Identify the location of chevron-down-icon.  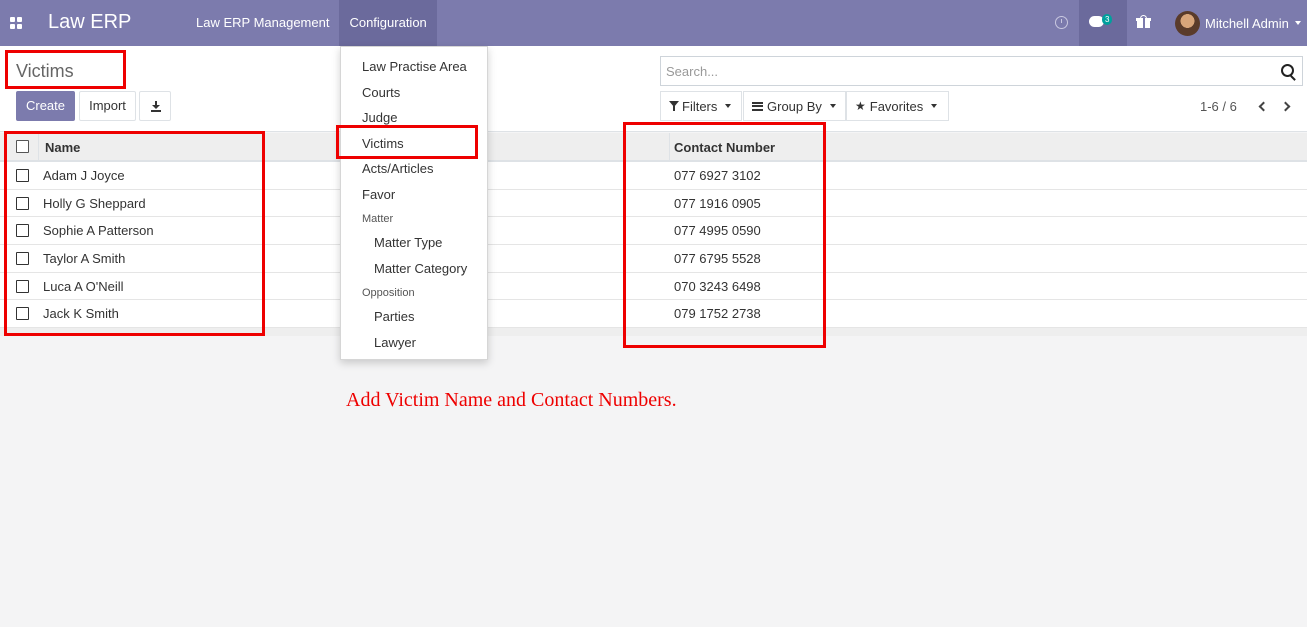
(1297, 23).